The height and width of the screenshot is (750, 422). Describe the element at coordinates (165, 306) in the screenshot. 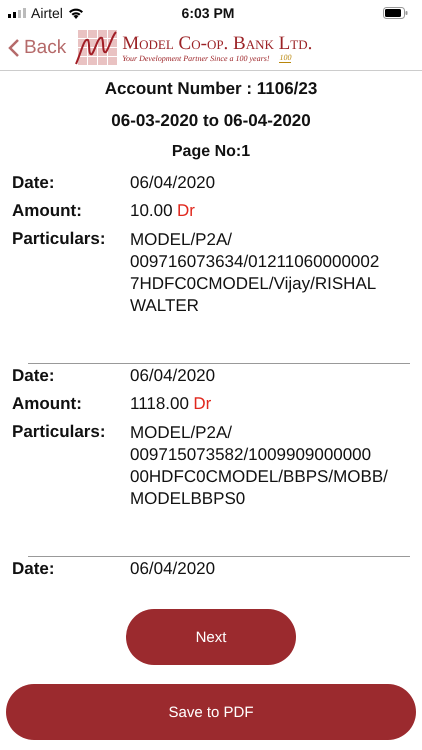

I see `particulars-line: WALTER` at that location.